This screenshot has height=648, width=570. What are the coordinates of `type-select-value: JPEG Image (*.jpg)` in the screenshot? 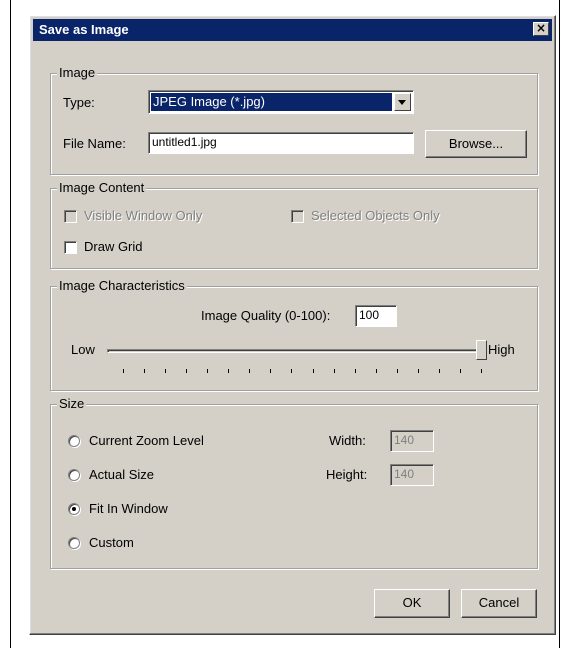 It's located at (271, 102).